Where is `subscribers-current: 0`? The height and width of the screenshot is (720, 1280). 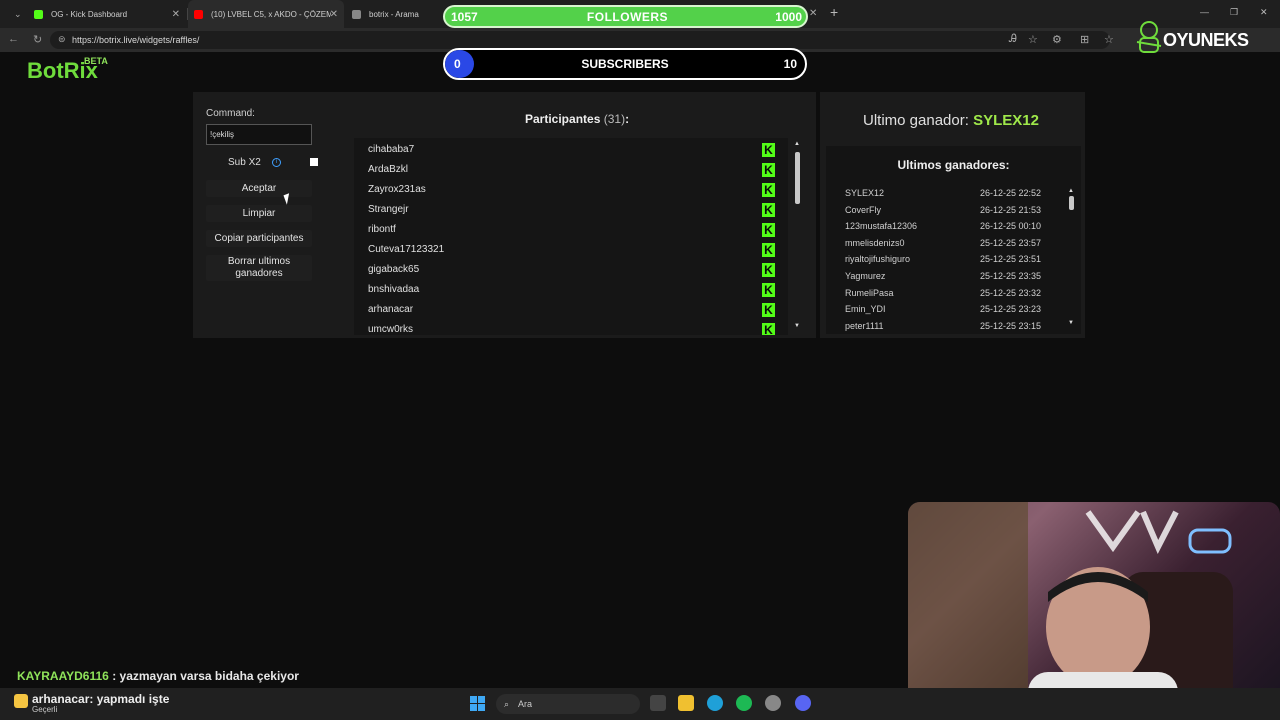 subscribers-current: 0 is located at coordinates (457, 64).